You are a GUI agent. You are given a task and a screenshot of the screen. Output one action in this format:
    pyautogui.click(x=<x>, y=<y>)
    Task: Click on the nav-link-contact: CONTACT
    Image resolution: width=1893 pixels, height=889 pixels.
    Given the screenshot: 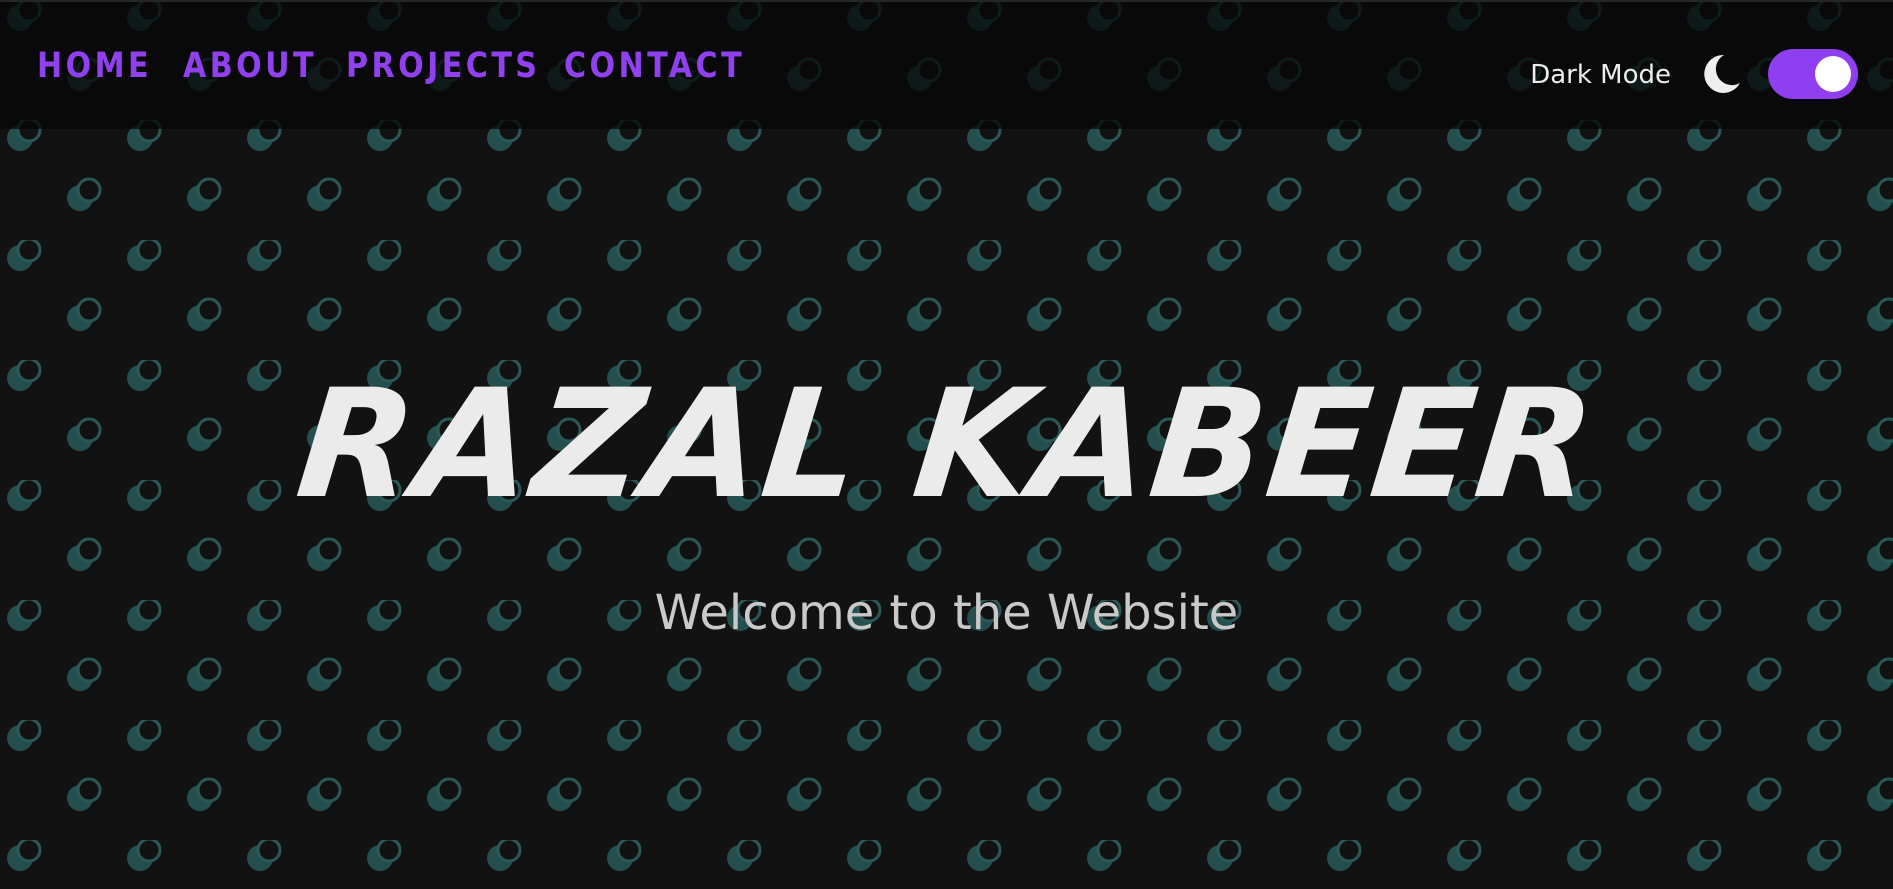 What is the action you would take?
    pyautogui.click(x=654, y=66)
    